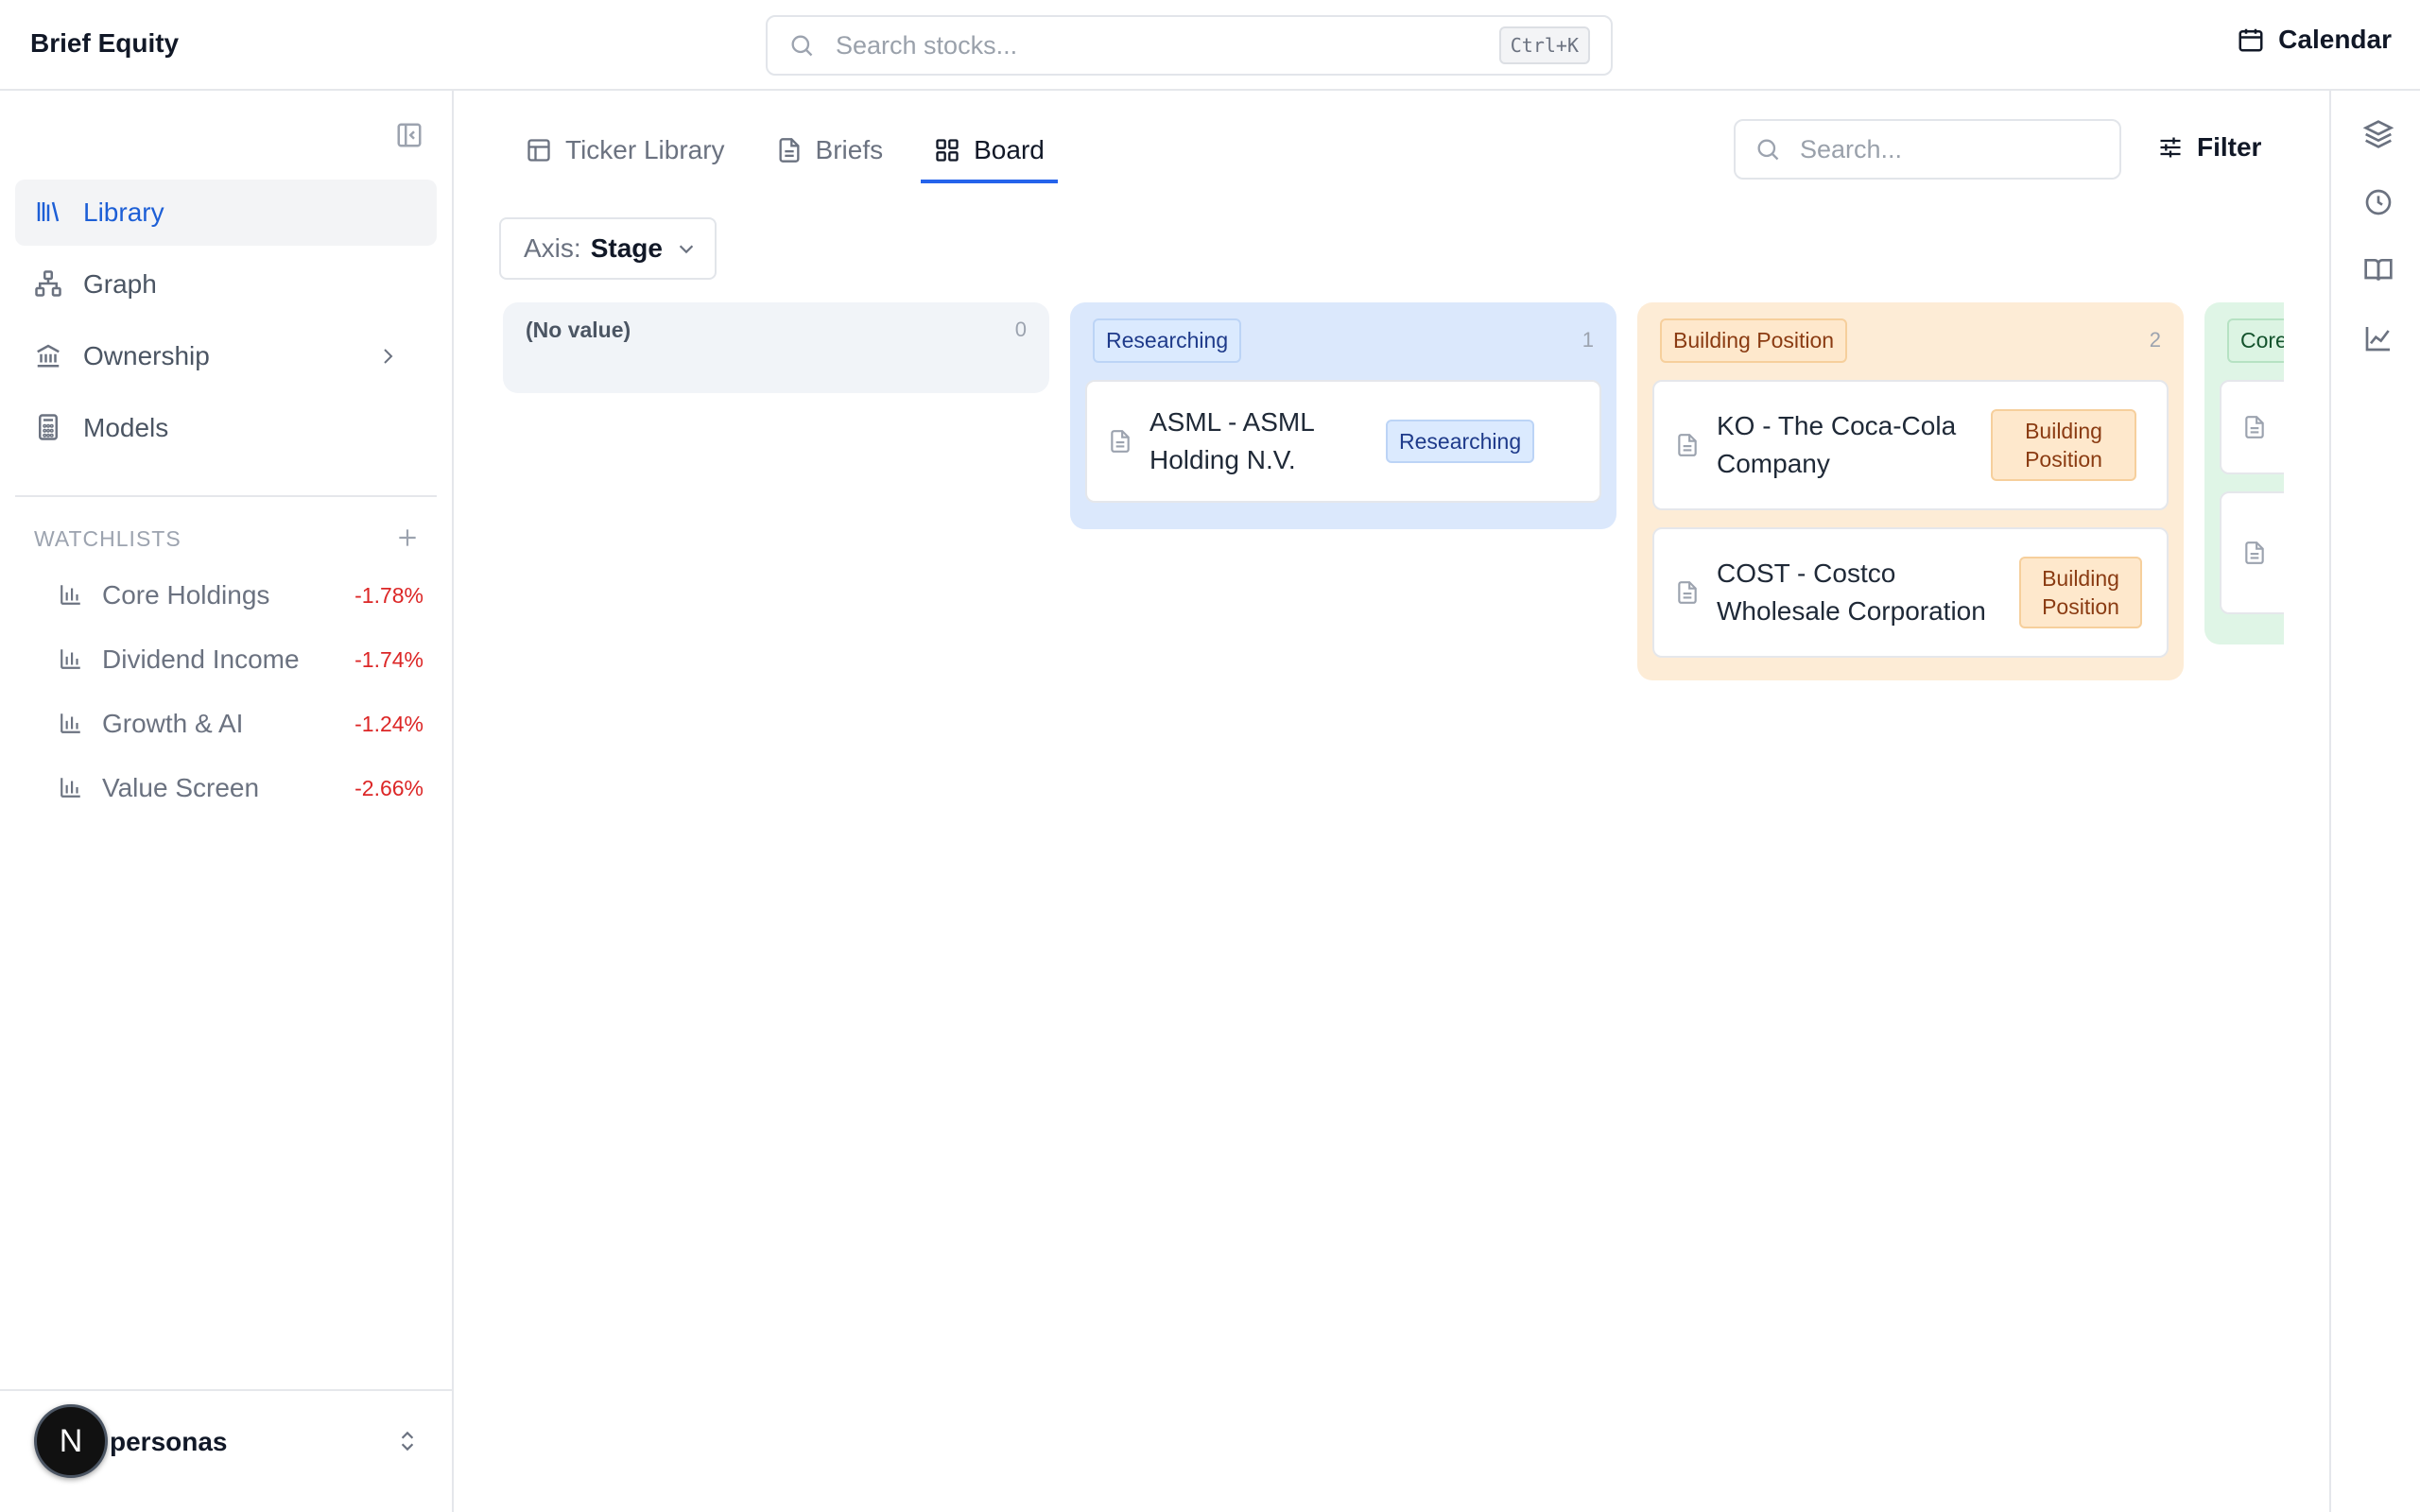 The width and height of the screenshot is (2420, 1512). Describe the element at coordinates (1232, 440) in the screenshot. I see `card-title: ASML - ASML Holding N.V.` at that location.